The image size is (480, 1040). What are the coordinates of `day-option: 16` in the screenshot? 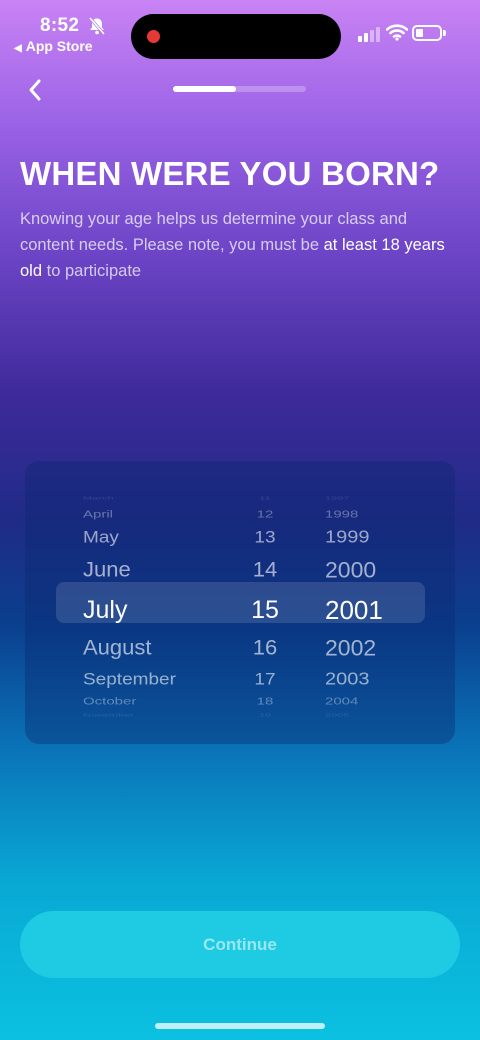 It's located at (265, 648).